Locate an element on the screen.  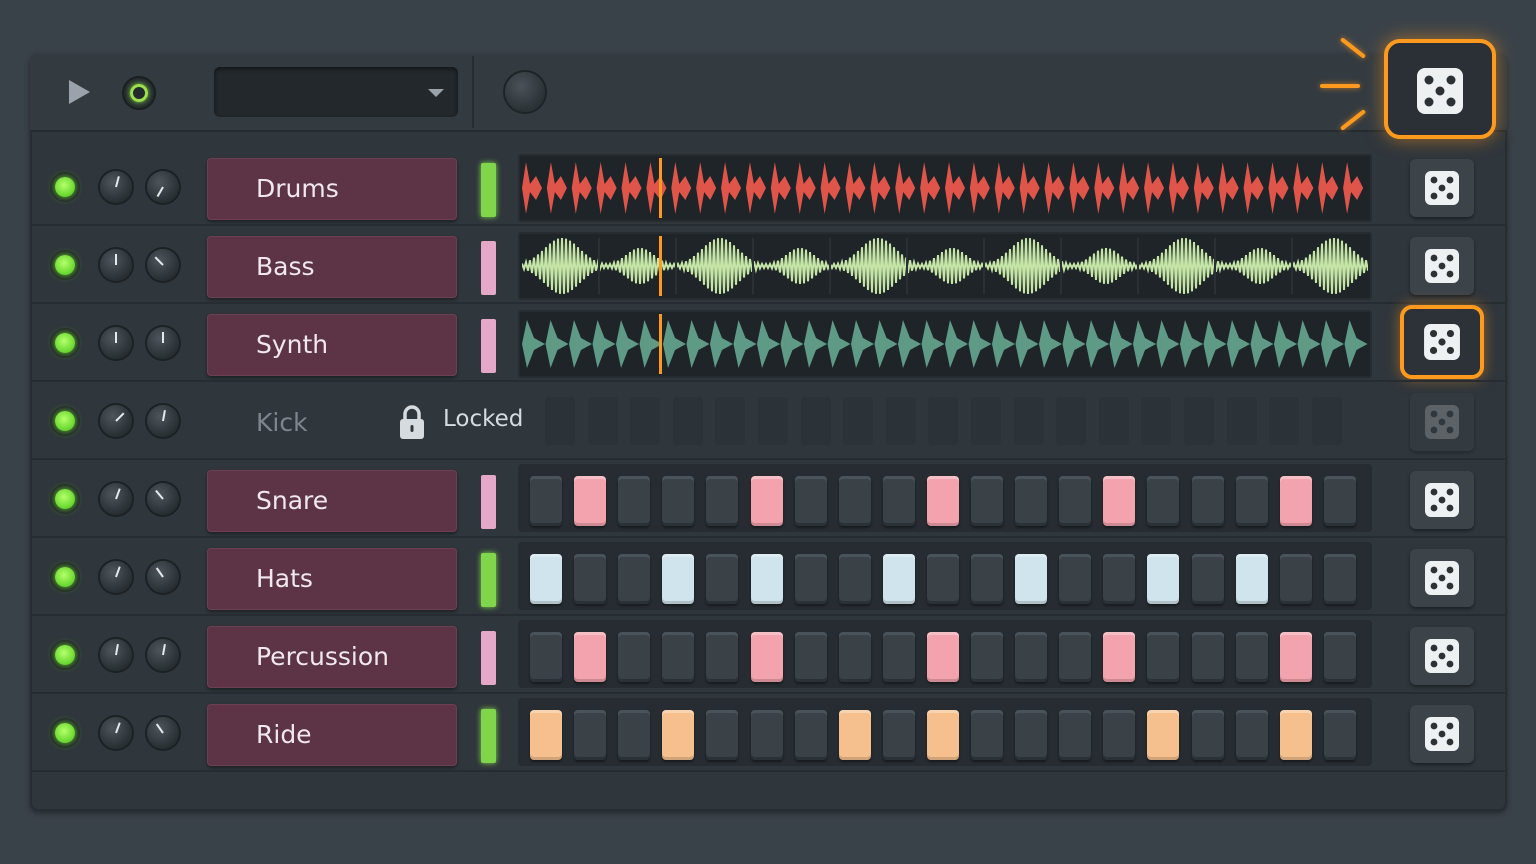
pattern-dropdown is located at coordinates (336, 92).